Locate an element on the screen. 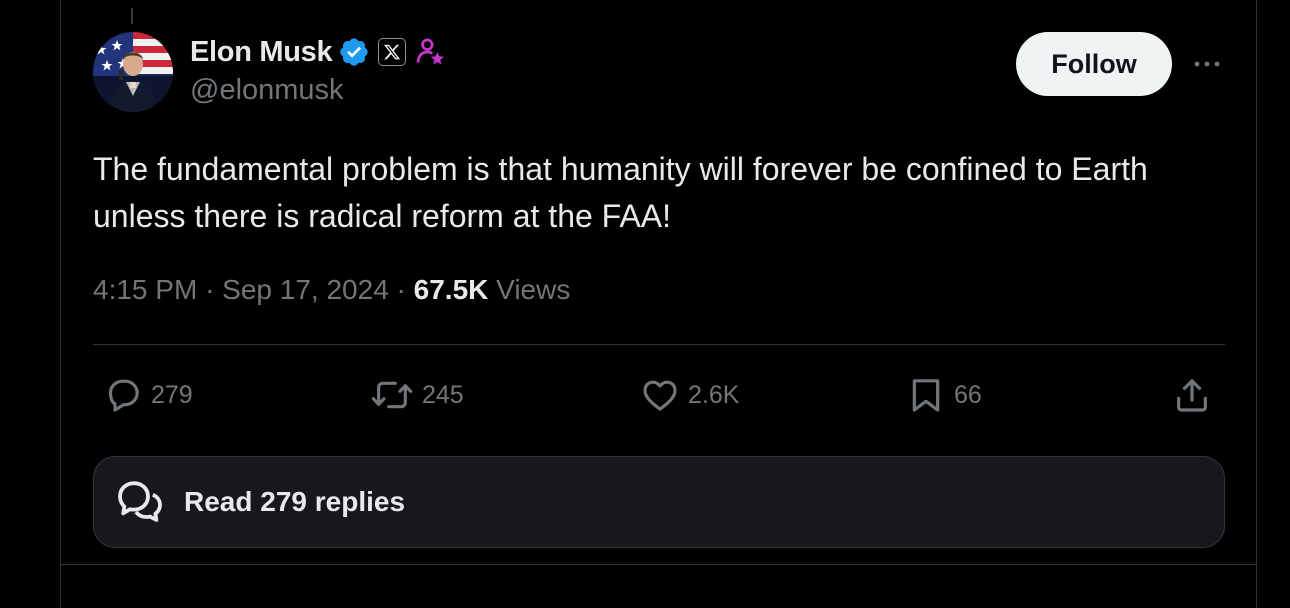 The width and height of the screenshot is (1290, 608). author-name-row: Elon Musk is located at coordinates (318, 52).